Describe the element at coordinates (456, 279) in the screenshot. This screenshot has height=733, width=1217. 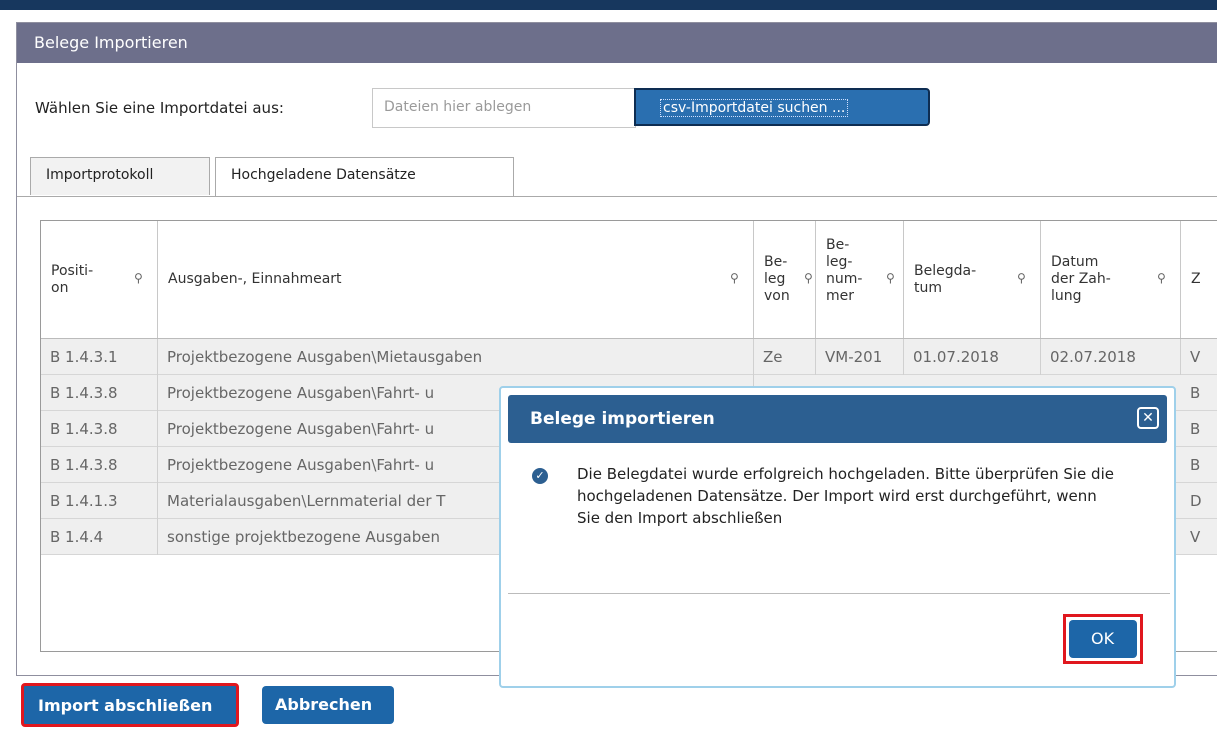
I see `col-header-art: Ausgaben-, Einnahmeart ⚲` at that location.